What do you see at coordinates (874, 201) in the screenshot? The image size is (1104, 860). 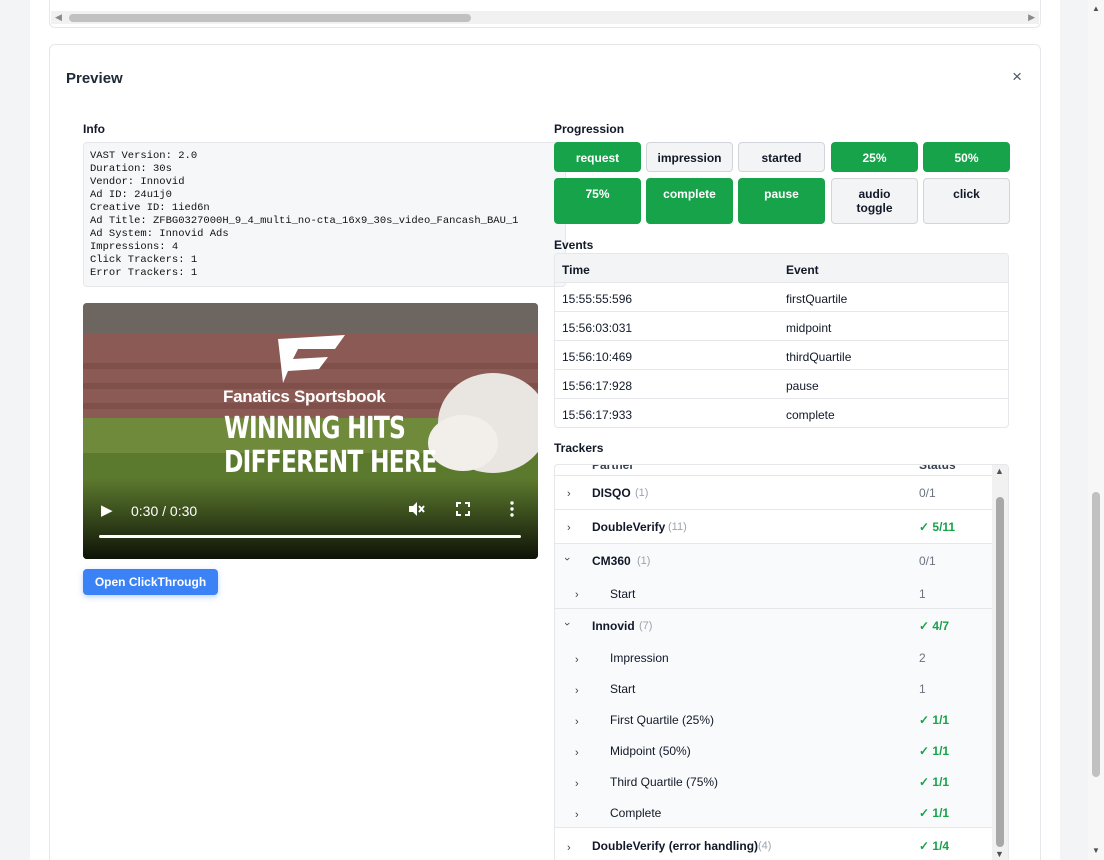 I see `progress-audio-toggle-button: audio toggle` at bounding box center [874, 201].